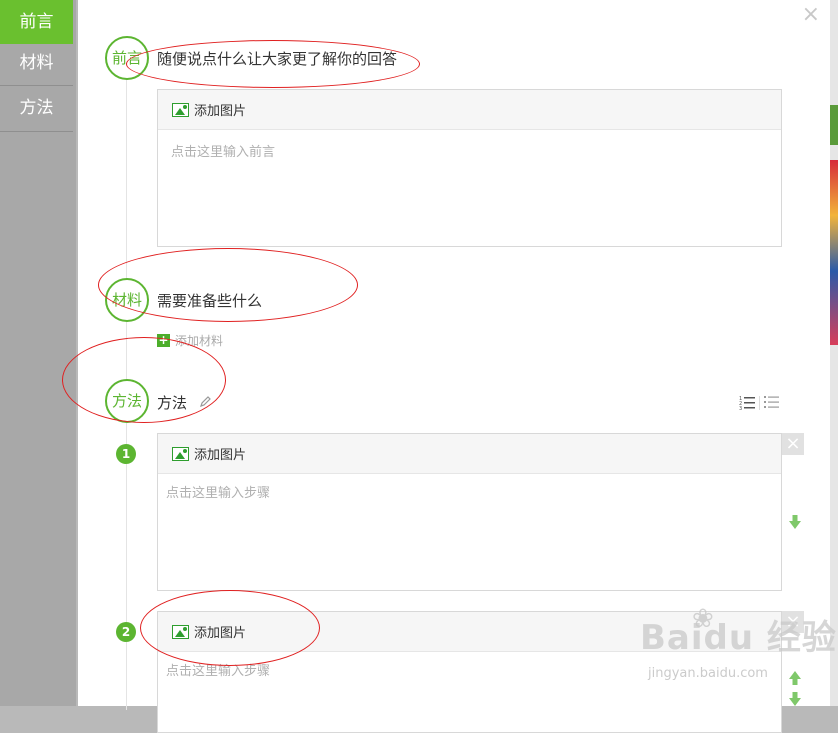 This screenshot has width=838, height=733. I want to click on step-1-delete-button: ×, so click(793, 444).